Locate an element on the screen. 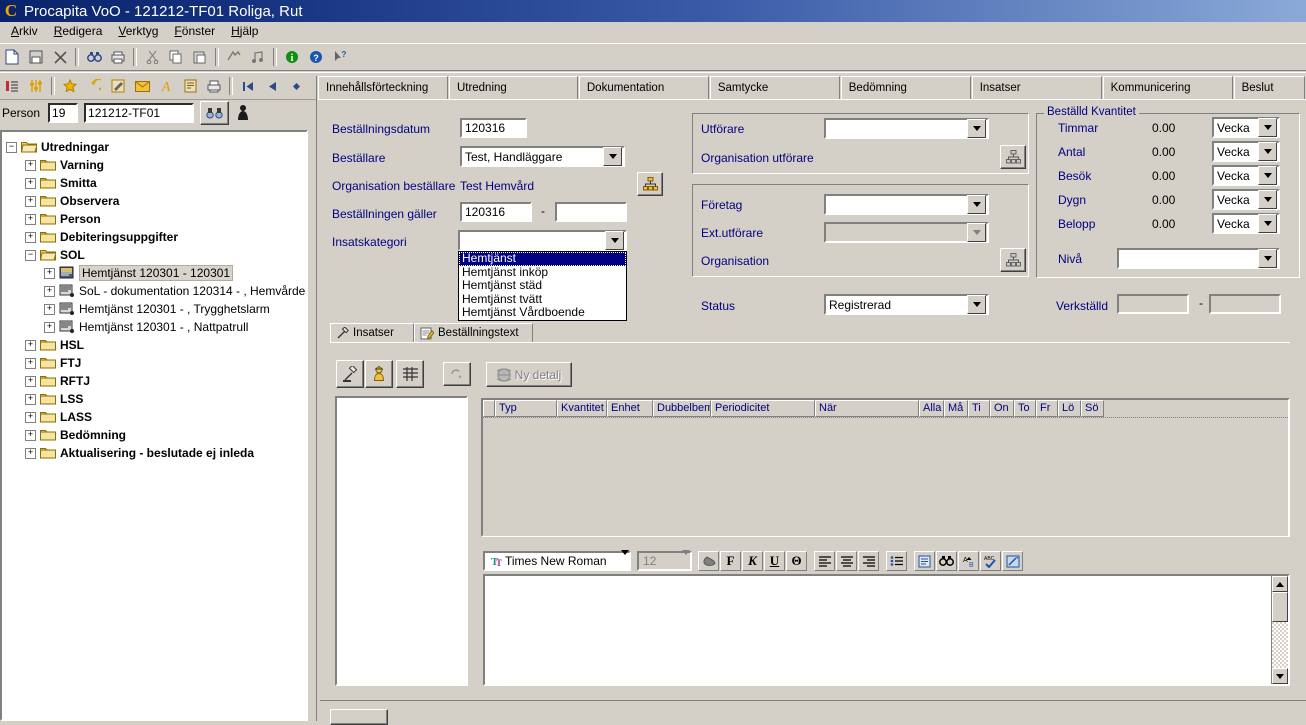 This screenshot has height=725, width=1306. tab-bed-mning: Bedömning is located at coordinates (905, 88).